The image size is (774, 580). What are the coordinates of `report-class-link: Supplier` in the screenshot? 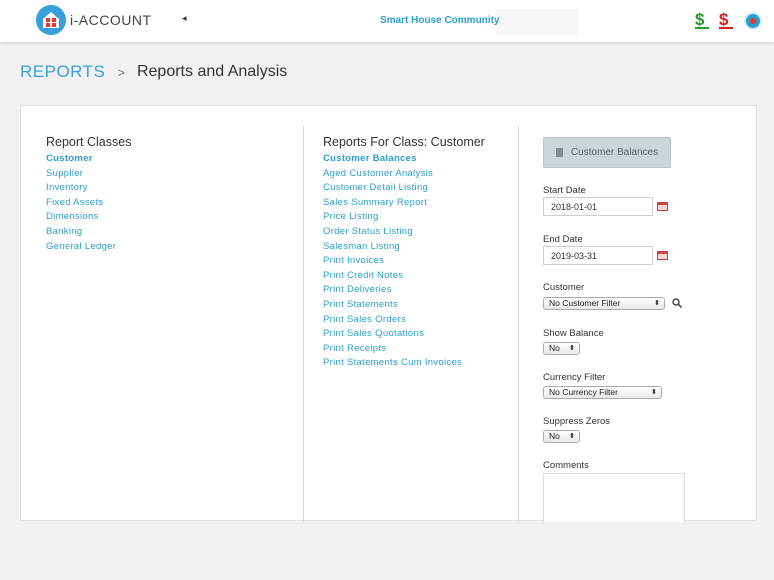 It's located at (81, 174).